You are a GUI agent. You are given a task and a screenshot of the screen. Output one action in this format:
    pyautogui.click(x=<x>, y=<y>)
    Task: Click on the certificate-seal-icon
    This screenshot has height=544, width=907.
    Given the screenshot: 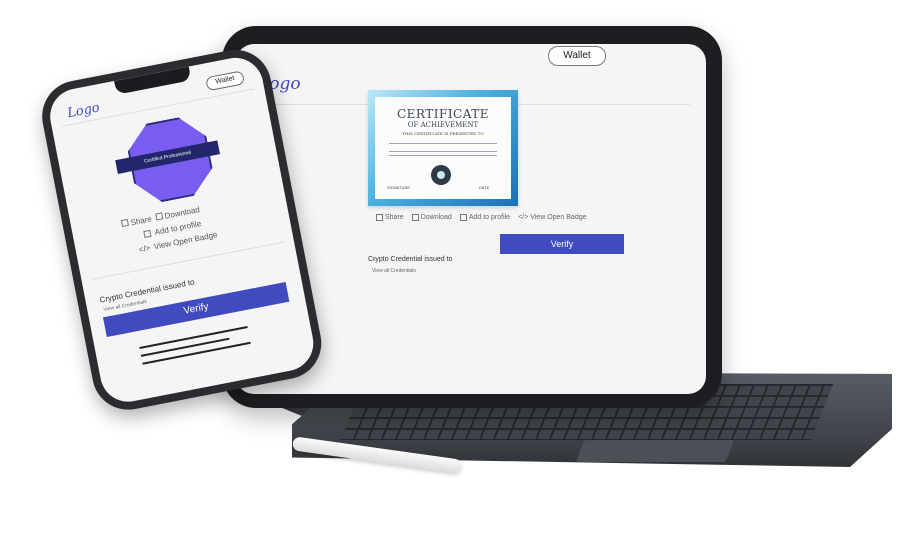 What is the action you would take?
    pyautogui.click(x=441, y=175)
    